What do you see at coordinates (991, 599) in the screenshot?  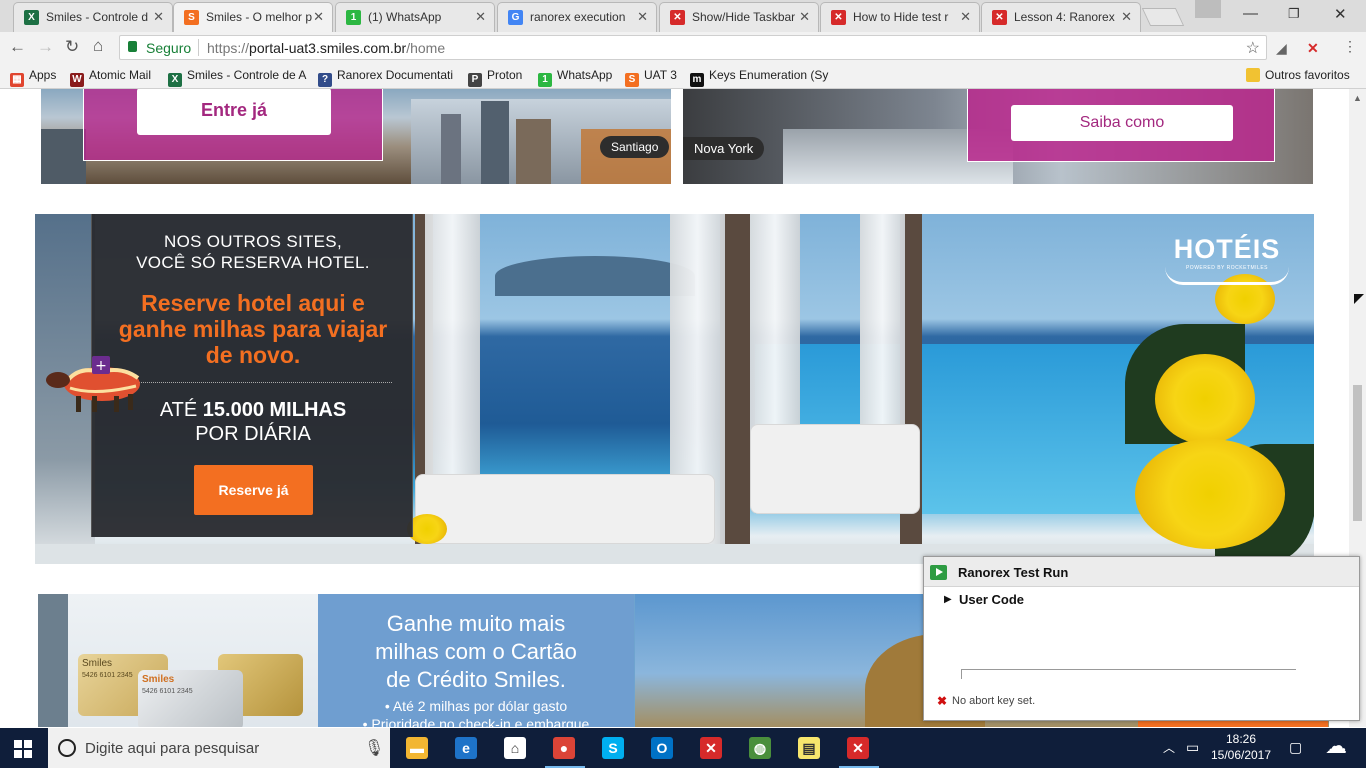 I see `ranorex-user-code-item: User Code` at bounding box center [991, 599].